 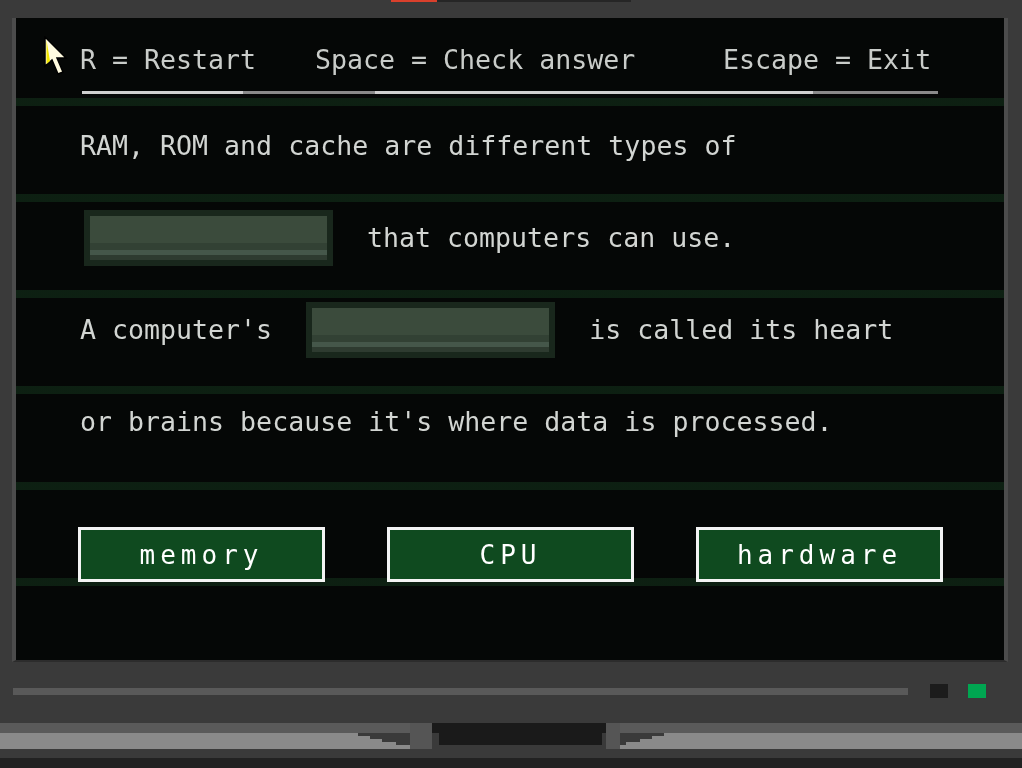 I want to click on question-text: A computer's, so click(x=176, y=330).